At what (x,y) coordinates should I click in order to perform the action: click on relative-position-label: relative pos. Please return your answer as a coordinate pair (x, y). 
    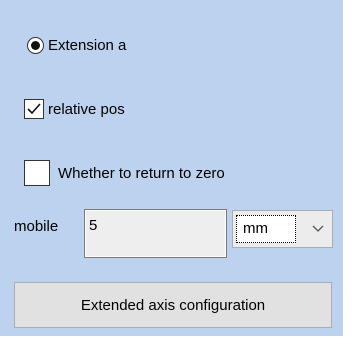
    Looking at the image, I should click on (86, 109).